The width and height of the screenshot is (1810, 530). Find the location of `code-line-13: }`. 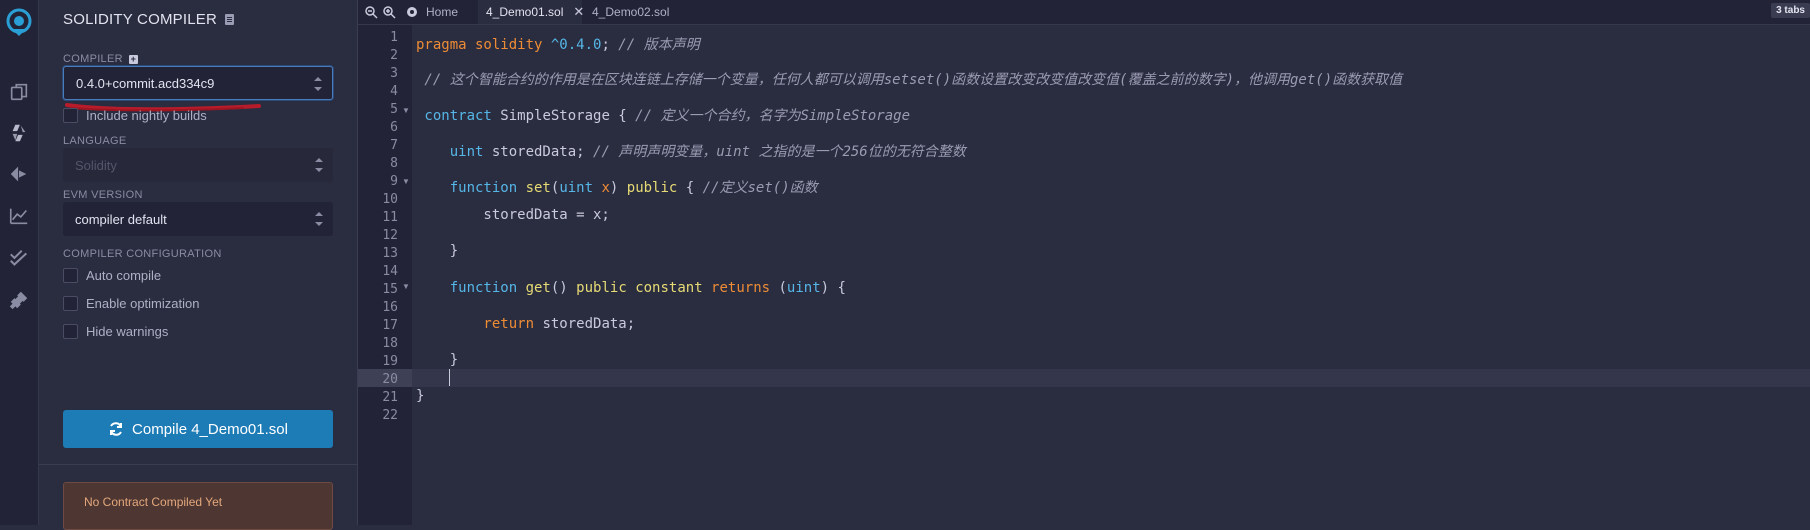

code-line-13: } is located at coordinates (437, 251).